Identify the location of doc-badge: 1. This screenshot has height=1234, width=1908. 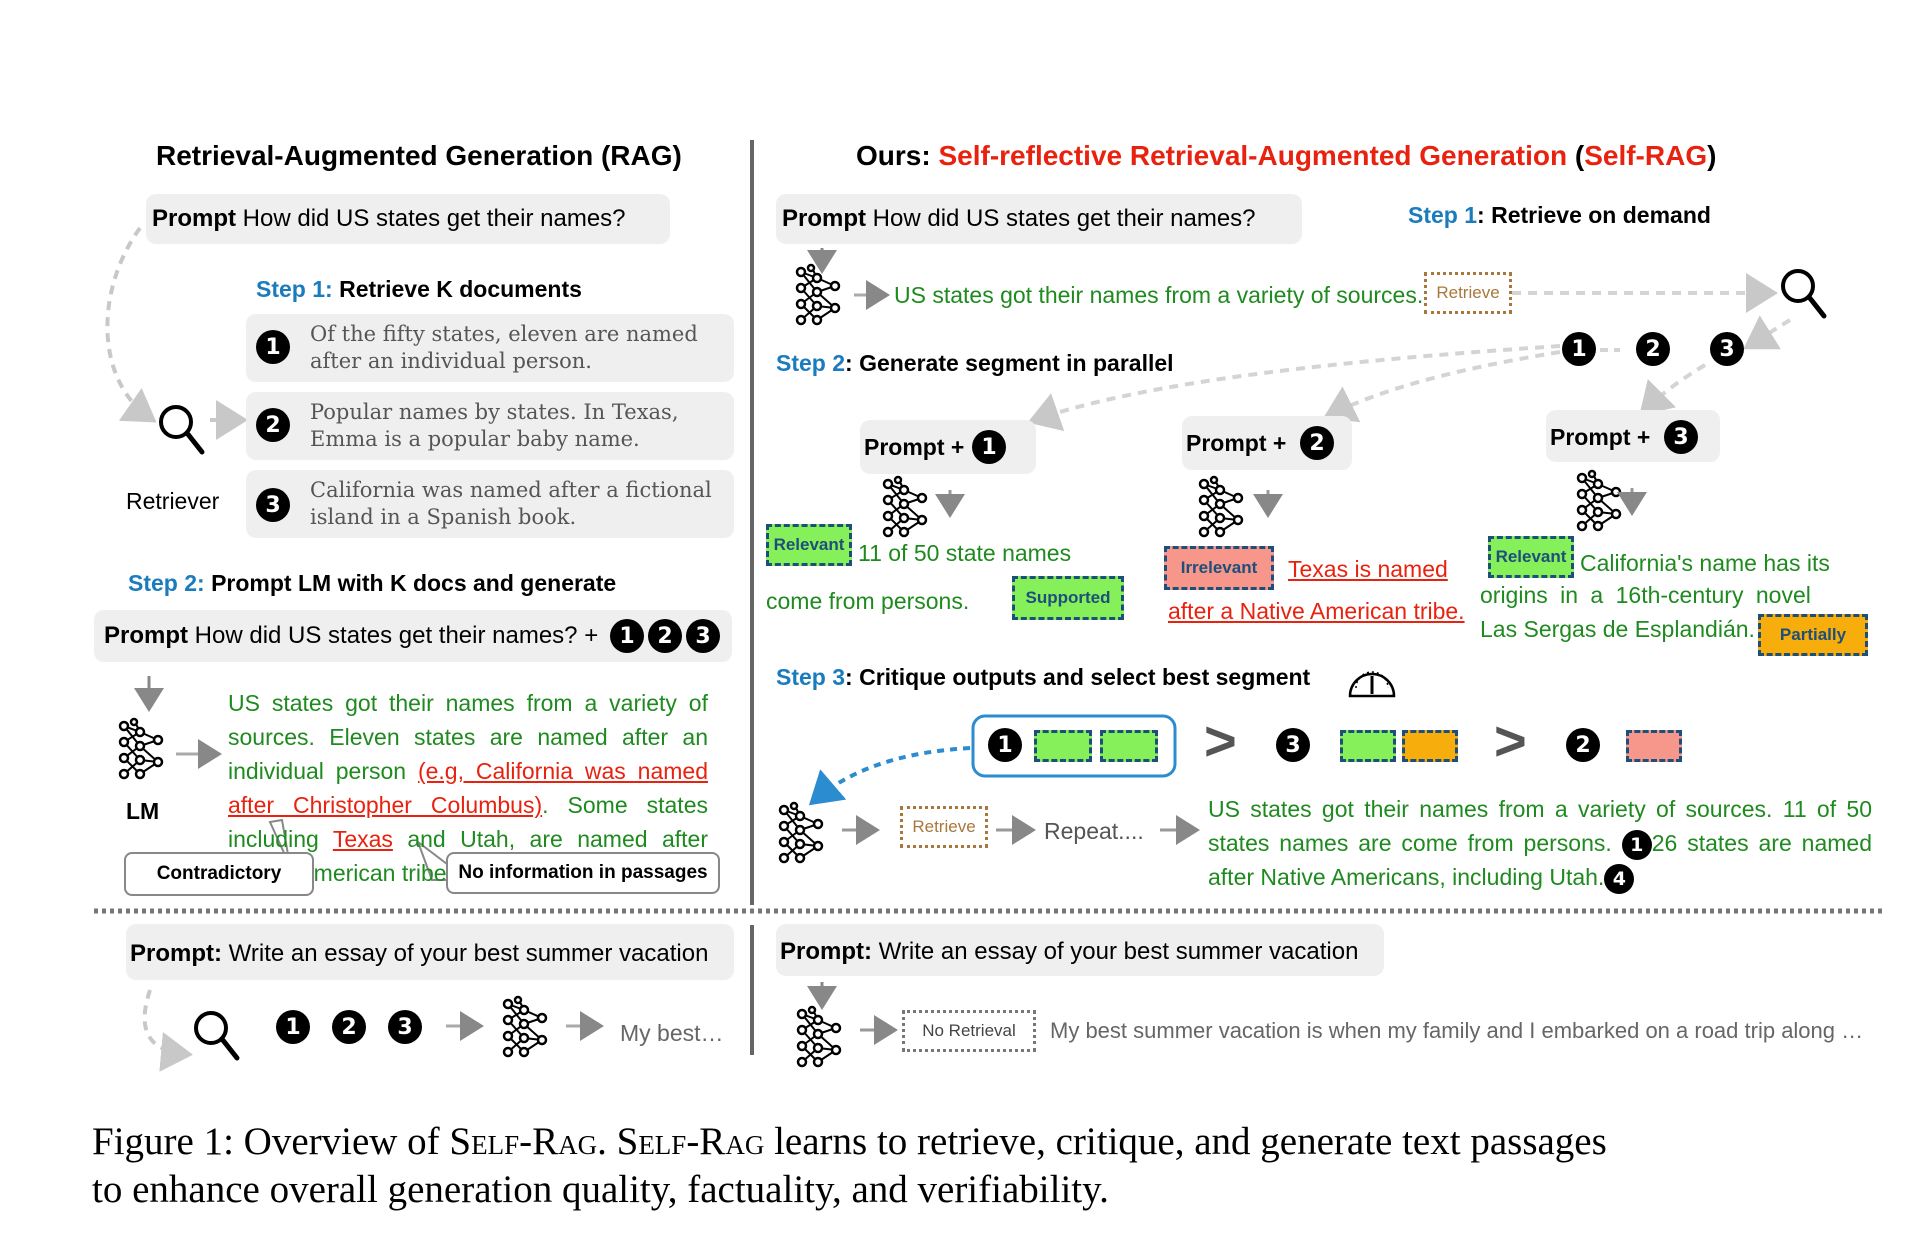
(627, 636).